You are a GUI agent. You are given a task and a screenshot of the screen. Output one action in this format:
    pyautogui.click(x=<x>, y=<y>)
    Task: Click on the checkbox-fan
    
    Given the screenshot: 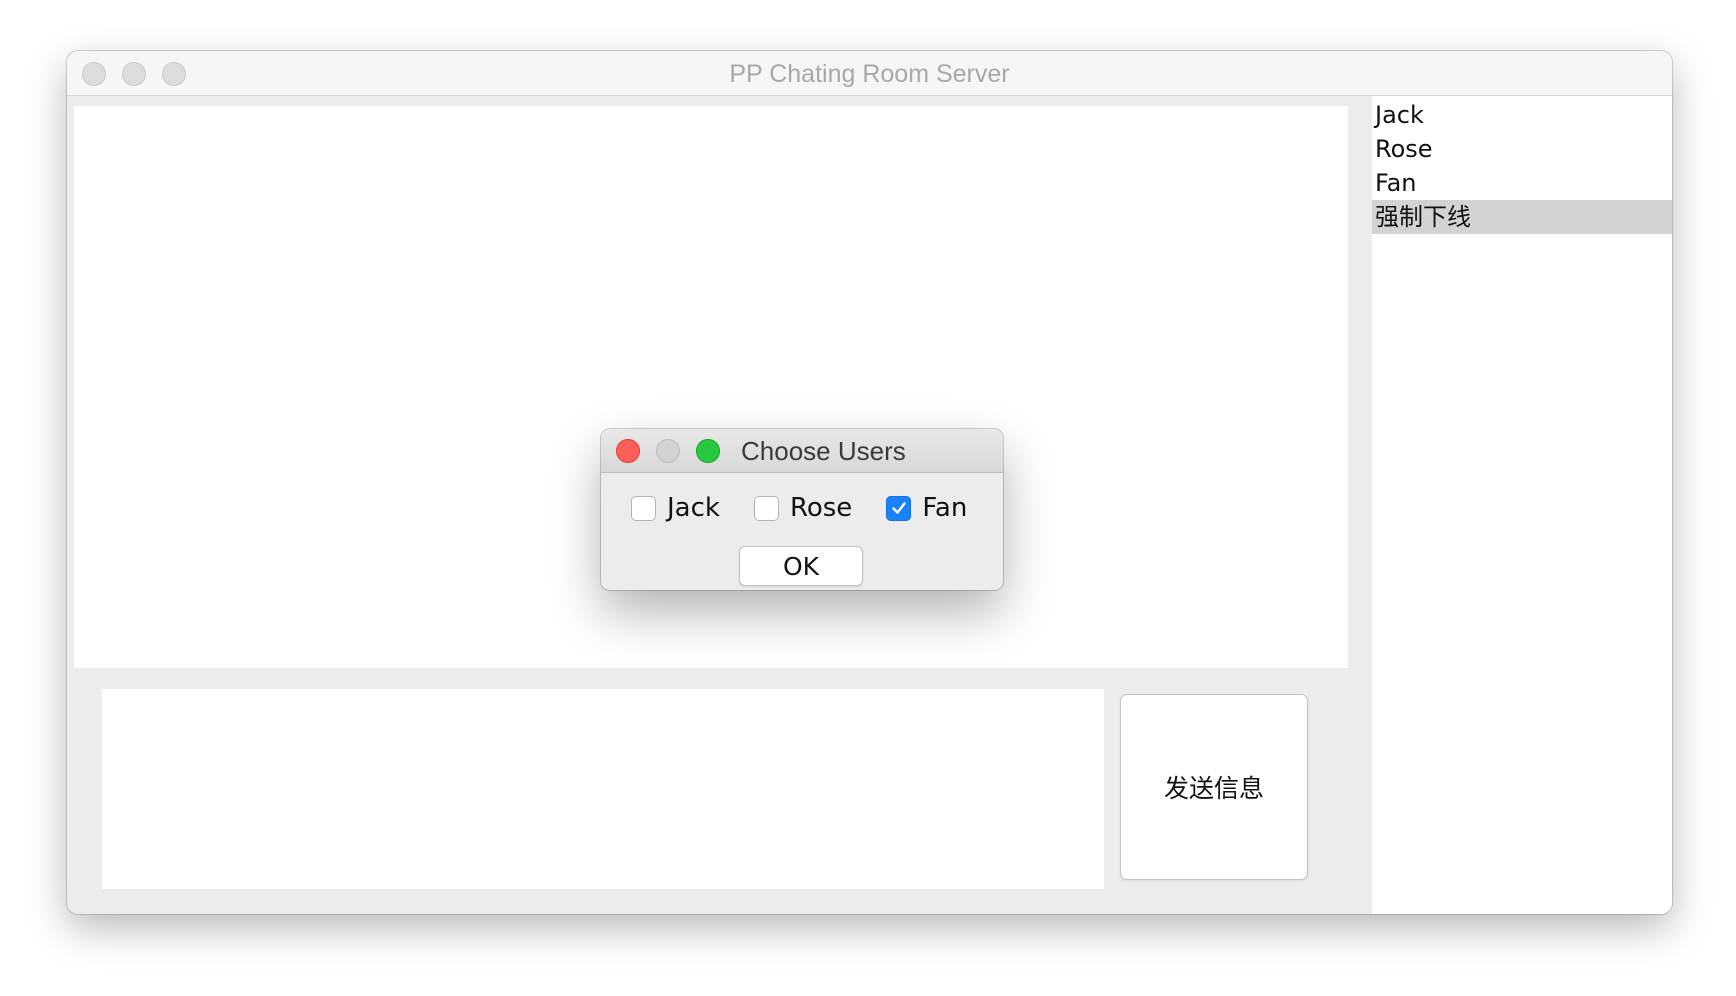 What is the action you would take?
    pyautogui.click(x=899, y=508)
    